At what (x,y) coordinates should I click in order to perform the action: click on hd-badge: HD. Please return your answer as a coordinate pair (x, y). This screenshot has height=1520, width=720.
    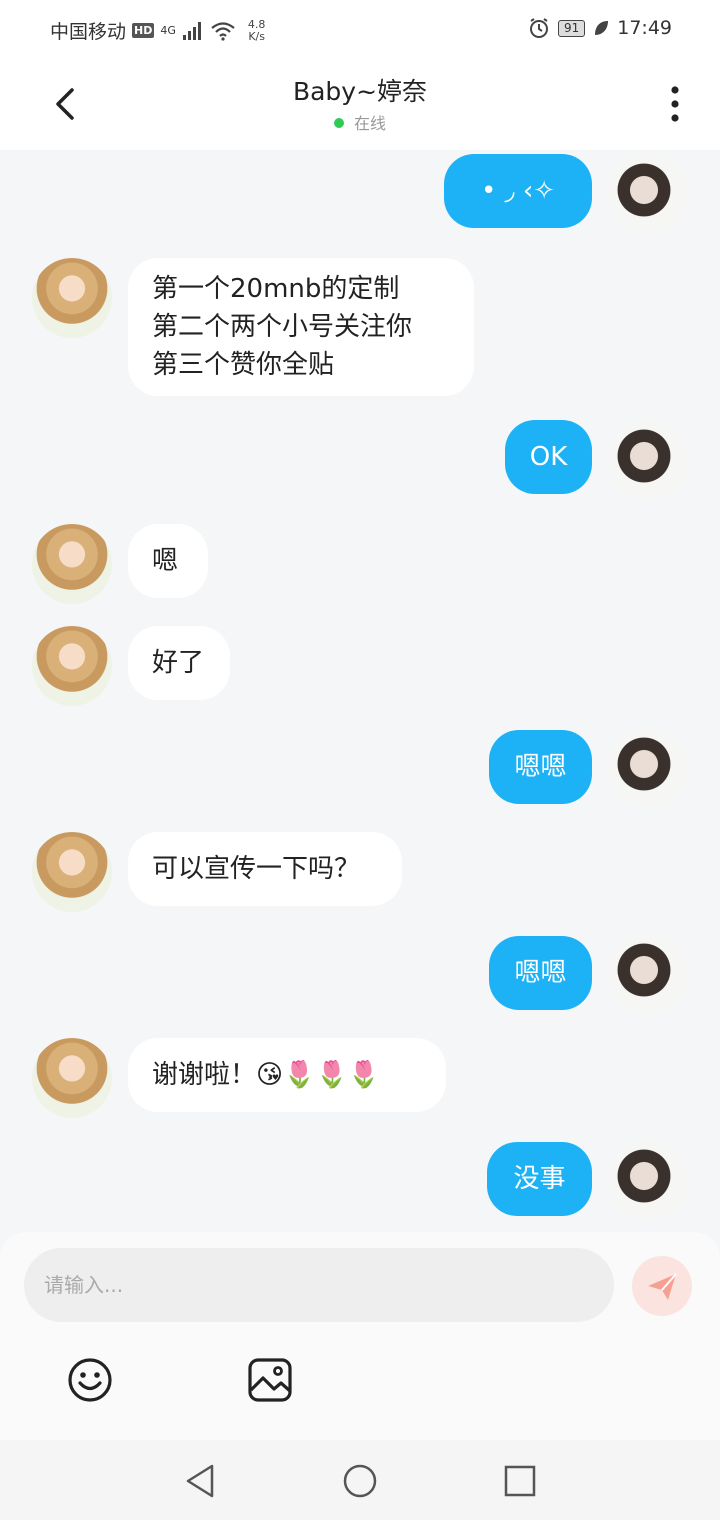
    Looking at the image, I should click on (143, 30).